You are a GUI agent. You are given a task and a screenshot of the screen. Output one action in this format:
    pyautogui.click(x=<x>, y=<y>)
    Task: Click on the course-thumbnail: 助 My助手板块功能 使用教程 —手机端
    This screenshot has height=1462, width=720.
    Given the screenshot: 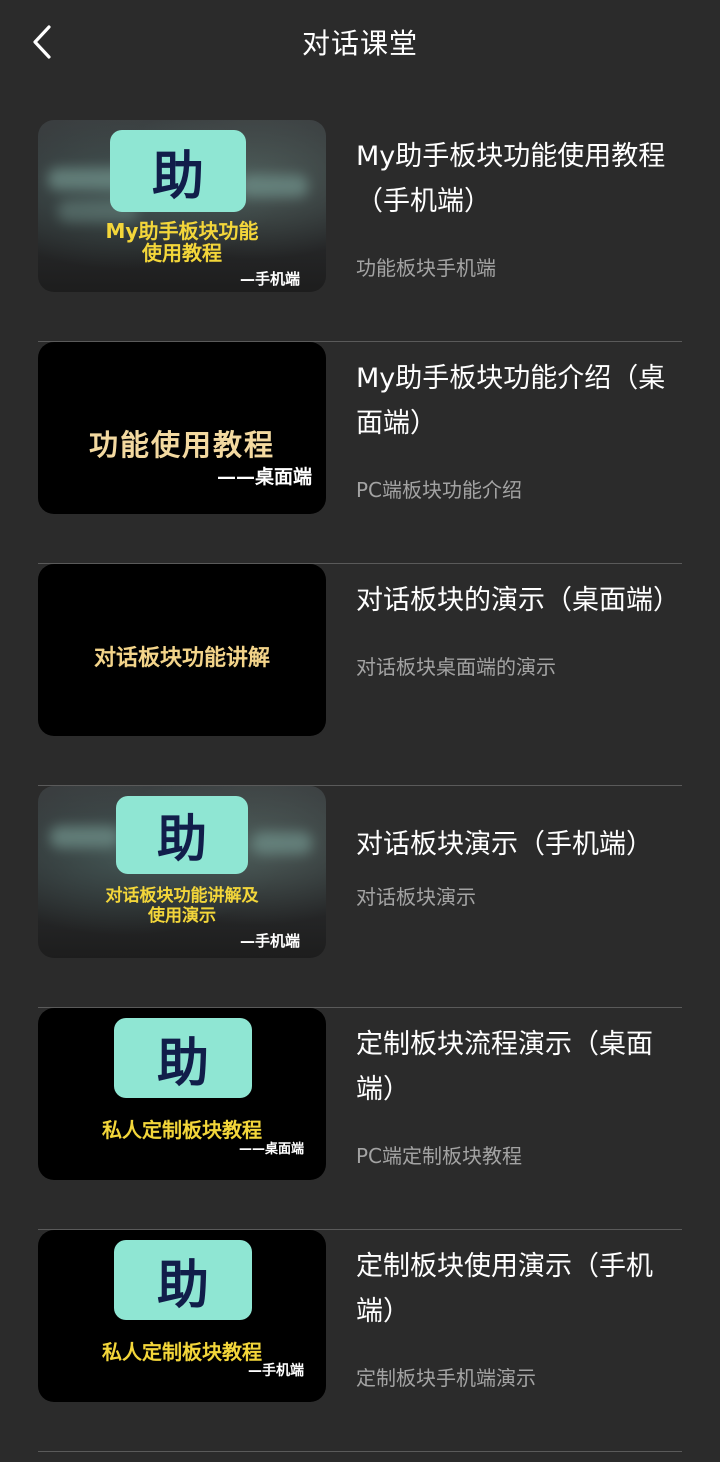 What is the action you would take?
    pyautogui.click(x=182, y=206)
    